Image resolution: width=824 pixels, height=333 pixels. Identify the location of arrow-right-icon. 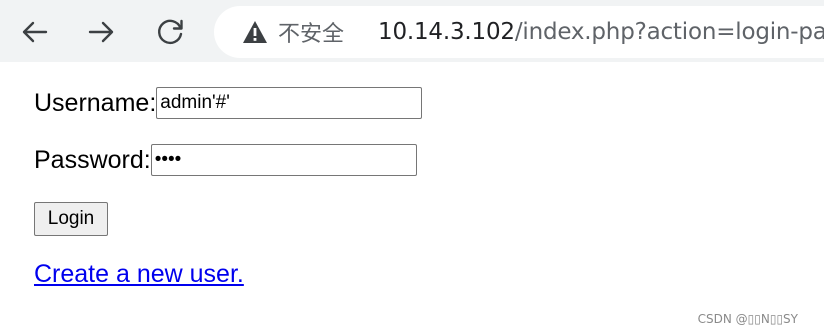
(102, 32).